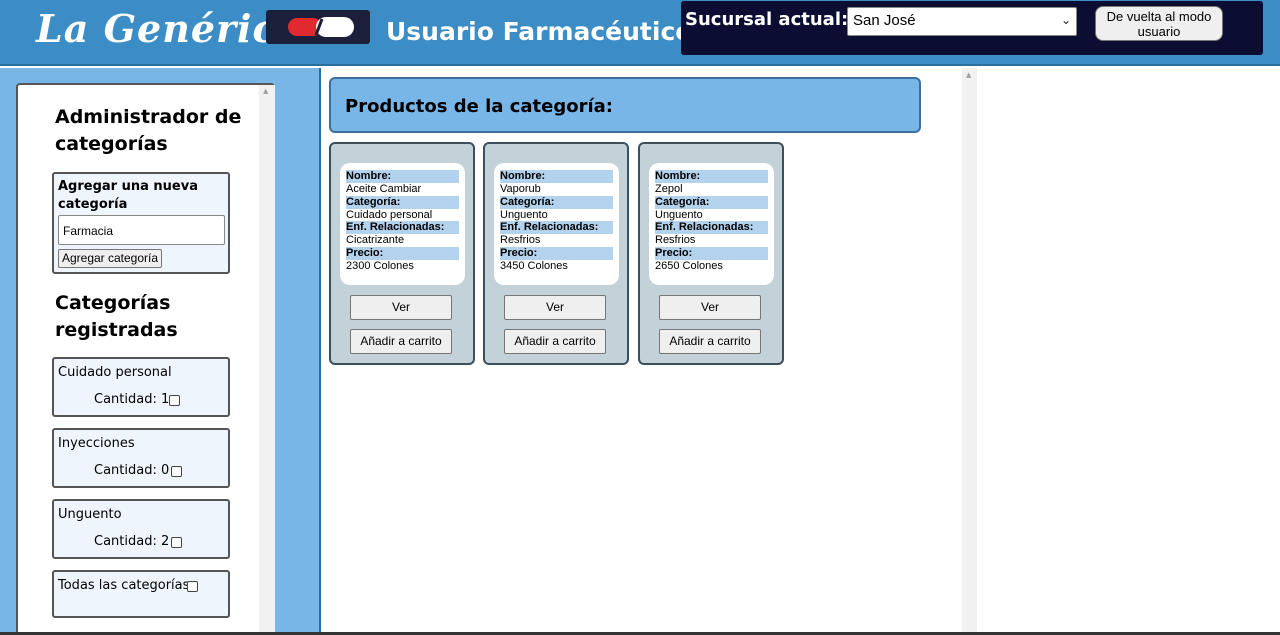 The image size is (1280, 635). What do you see at coordinates (132, 399) in the screenshot?
I see `category-count: Cantidad: 1` at bounding box center [132, 399].